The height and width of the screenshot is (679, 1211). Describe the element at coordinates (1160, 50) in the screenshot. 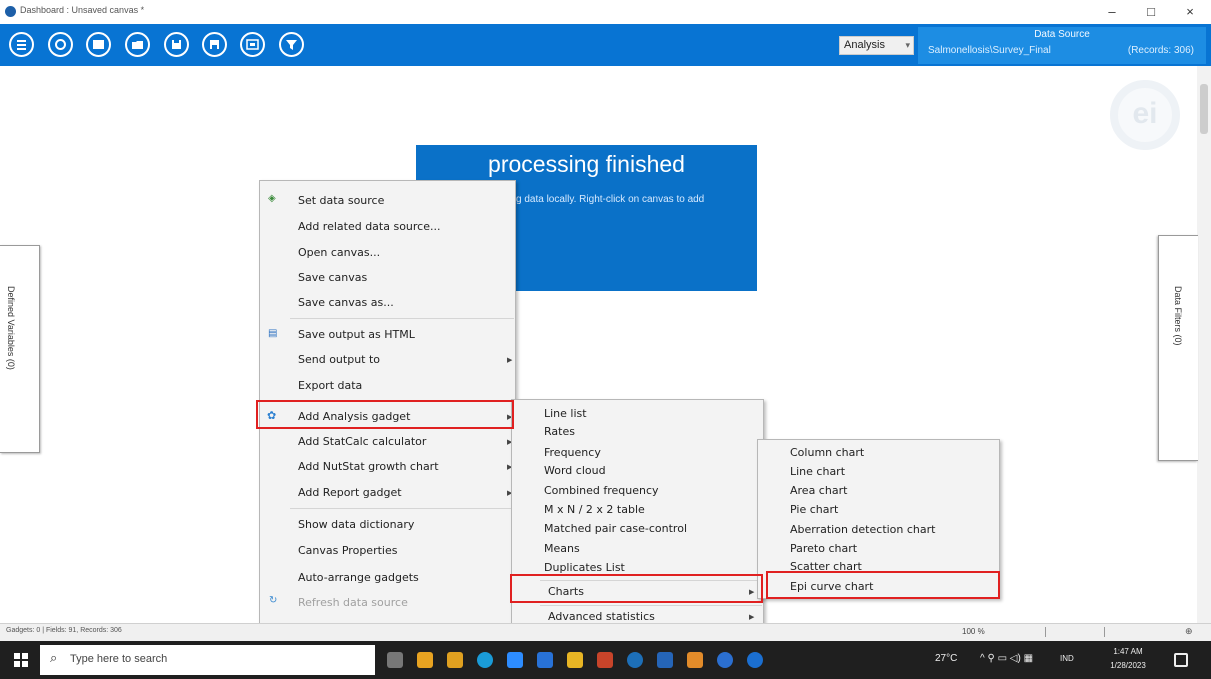

I see `data-source-records: (Records: 306)` at that location.